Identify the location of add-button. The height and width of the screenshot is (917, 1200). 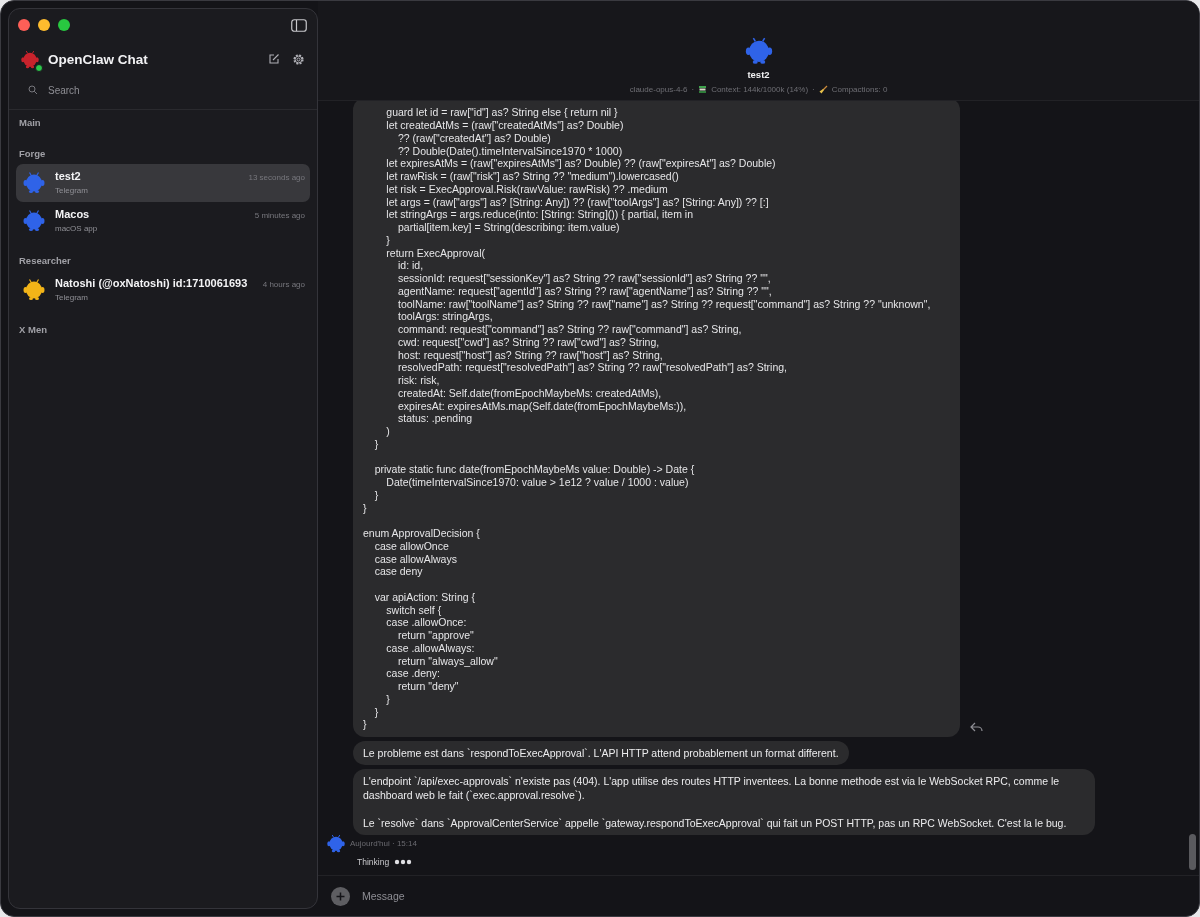
(340, 896).